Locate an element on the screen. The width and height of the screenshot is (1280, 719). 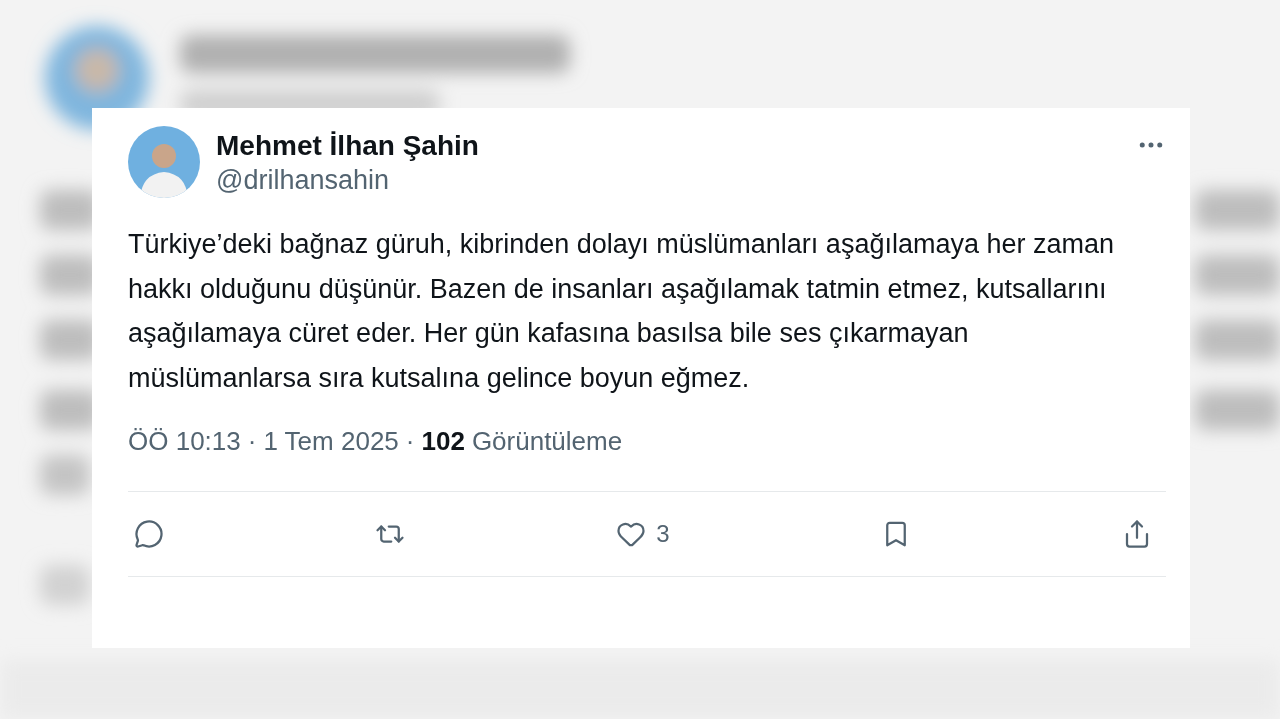
view-count: 102 is located at coordinates (443, 441).